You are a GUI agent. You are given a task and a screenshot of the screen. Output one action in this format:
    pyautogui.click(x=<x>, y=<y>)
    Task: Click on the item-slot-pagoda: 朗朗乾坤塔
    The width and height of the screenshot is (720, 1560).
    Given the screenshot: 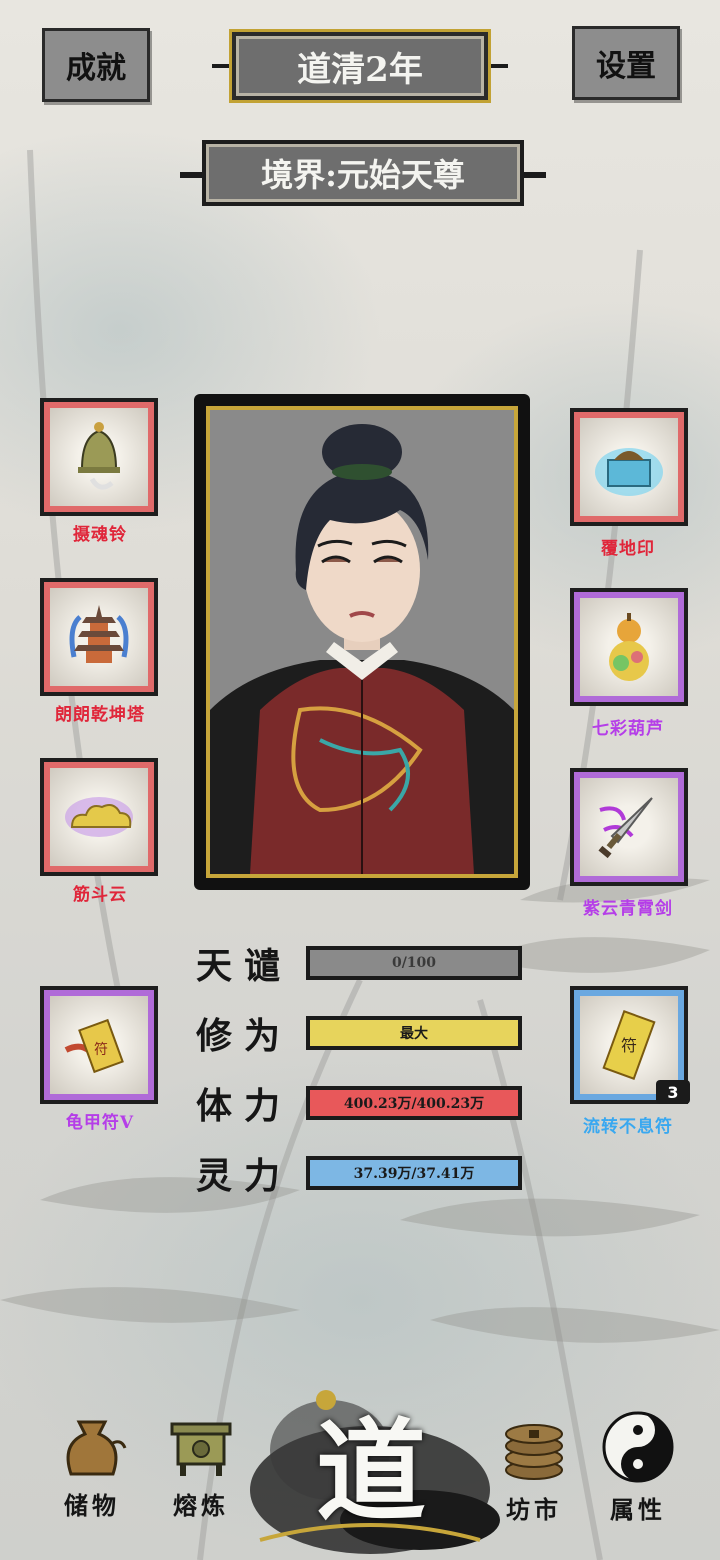 What is the action you would take?
    pyautogui.click(x=100, y=651)
    